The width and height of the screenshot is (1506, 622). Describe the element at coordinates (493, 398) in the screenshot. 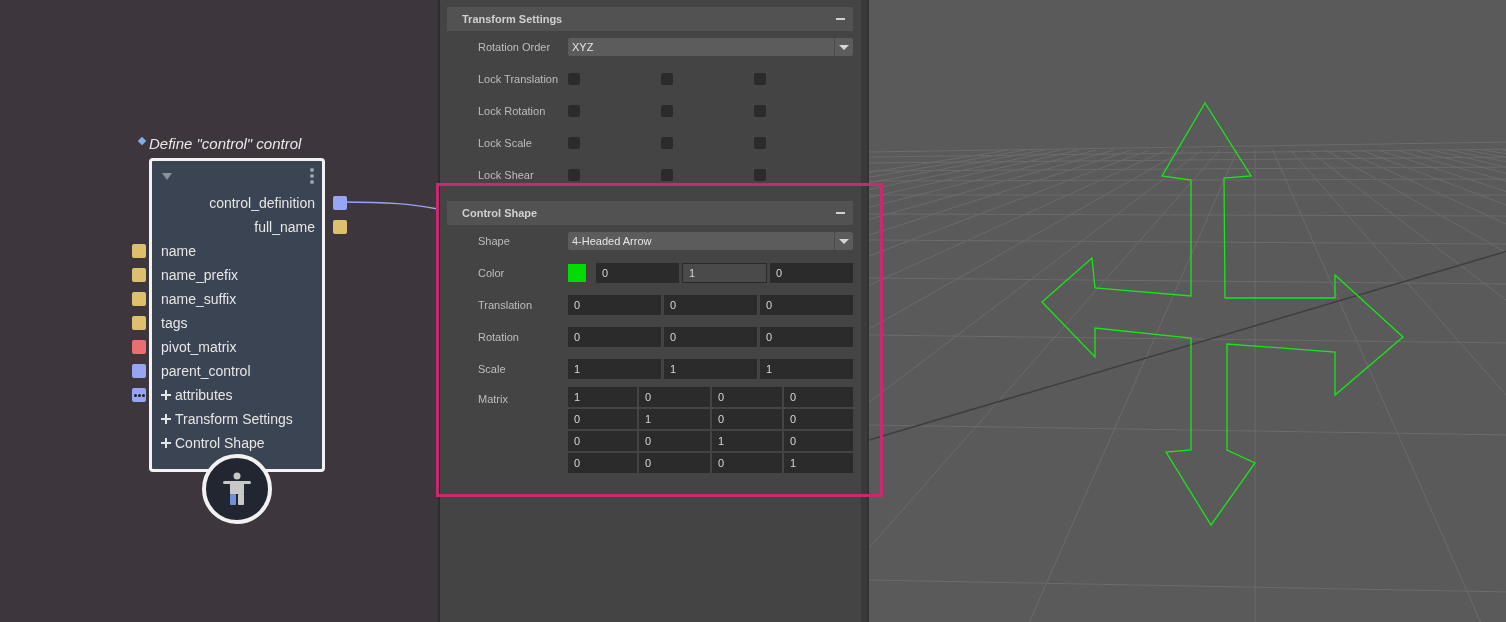

I see `field-label: Matrix` at that location.